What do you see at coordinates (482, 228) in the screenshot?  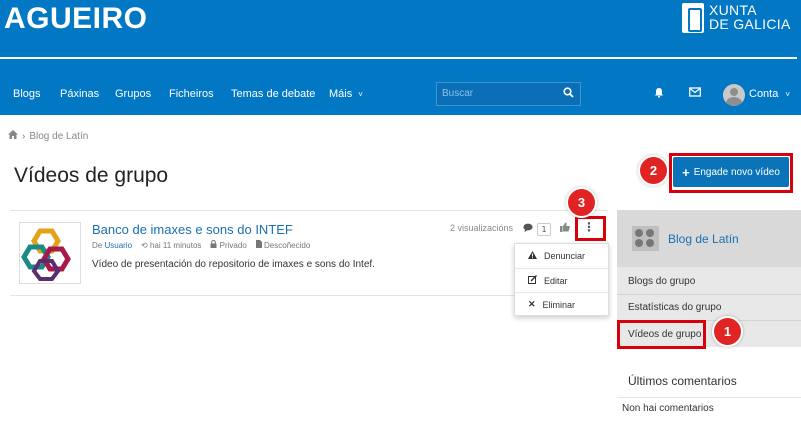 I see `views-count: 2 visualizacións` at bounding box center [482, 228].